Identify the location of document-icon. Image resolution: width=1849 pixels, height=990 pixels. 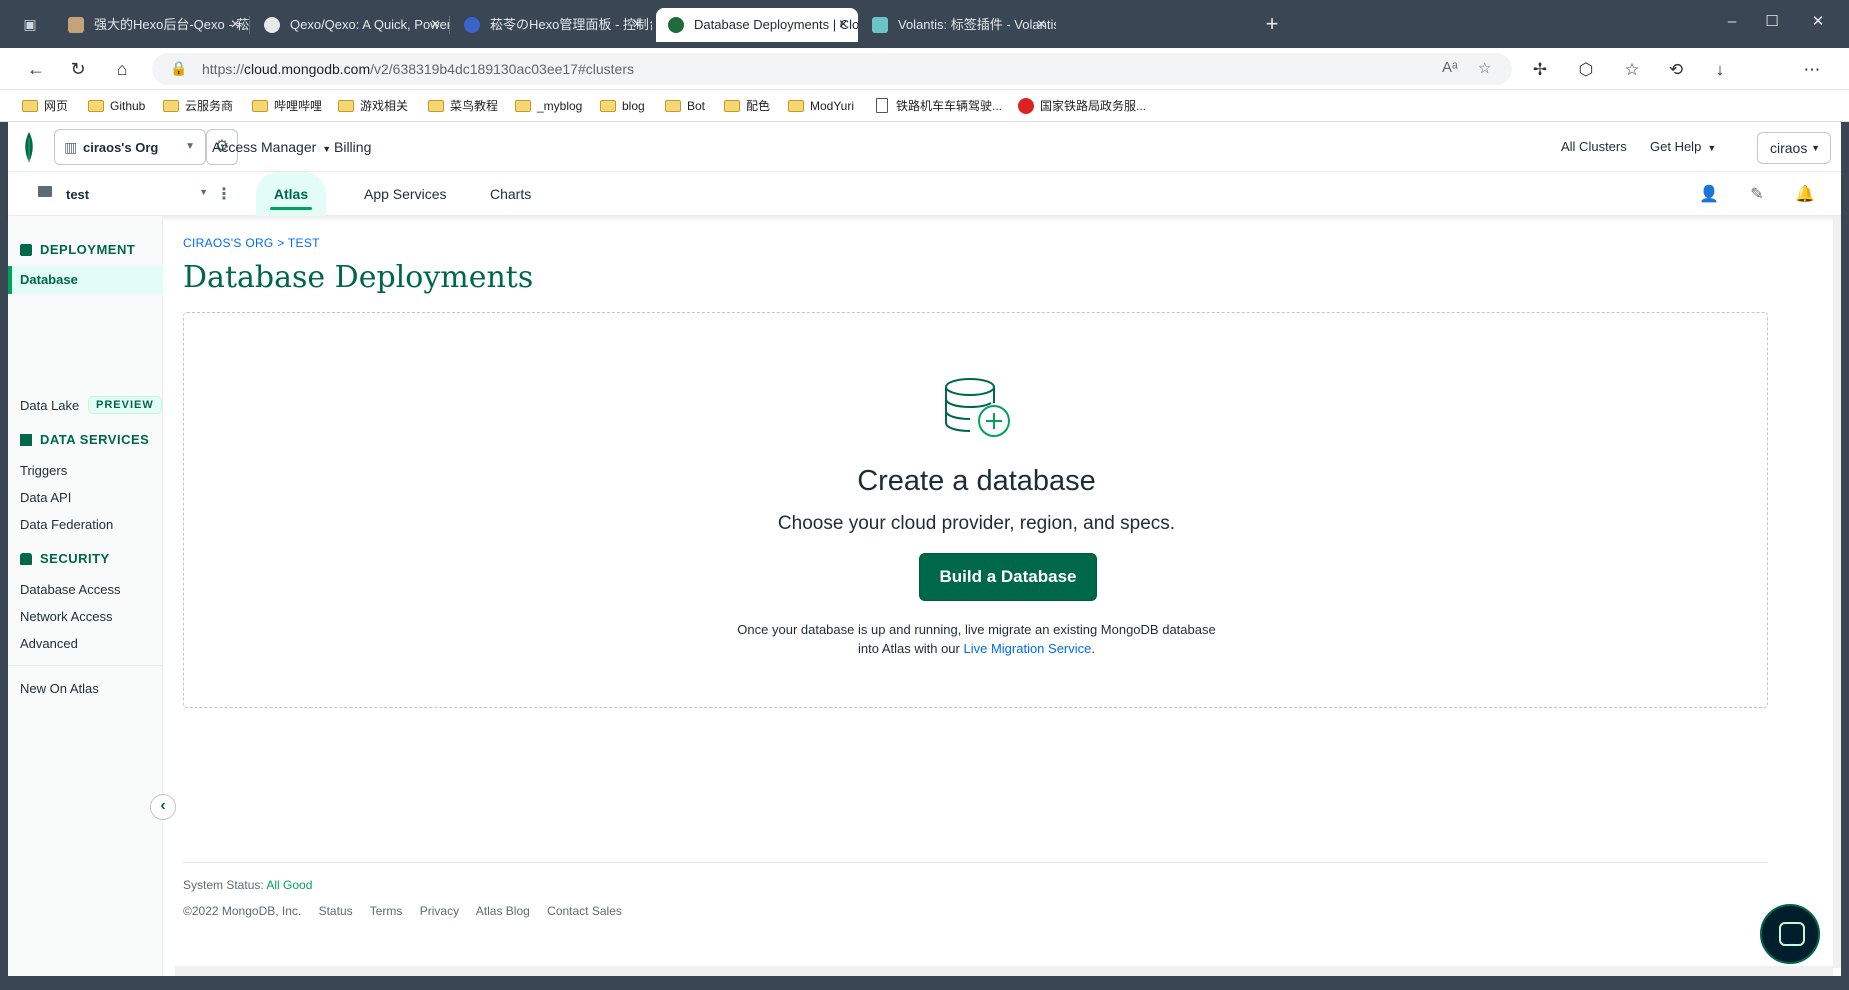
(882, 105).